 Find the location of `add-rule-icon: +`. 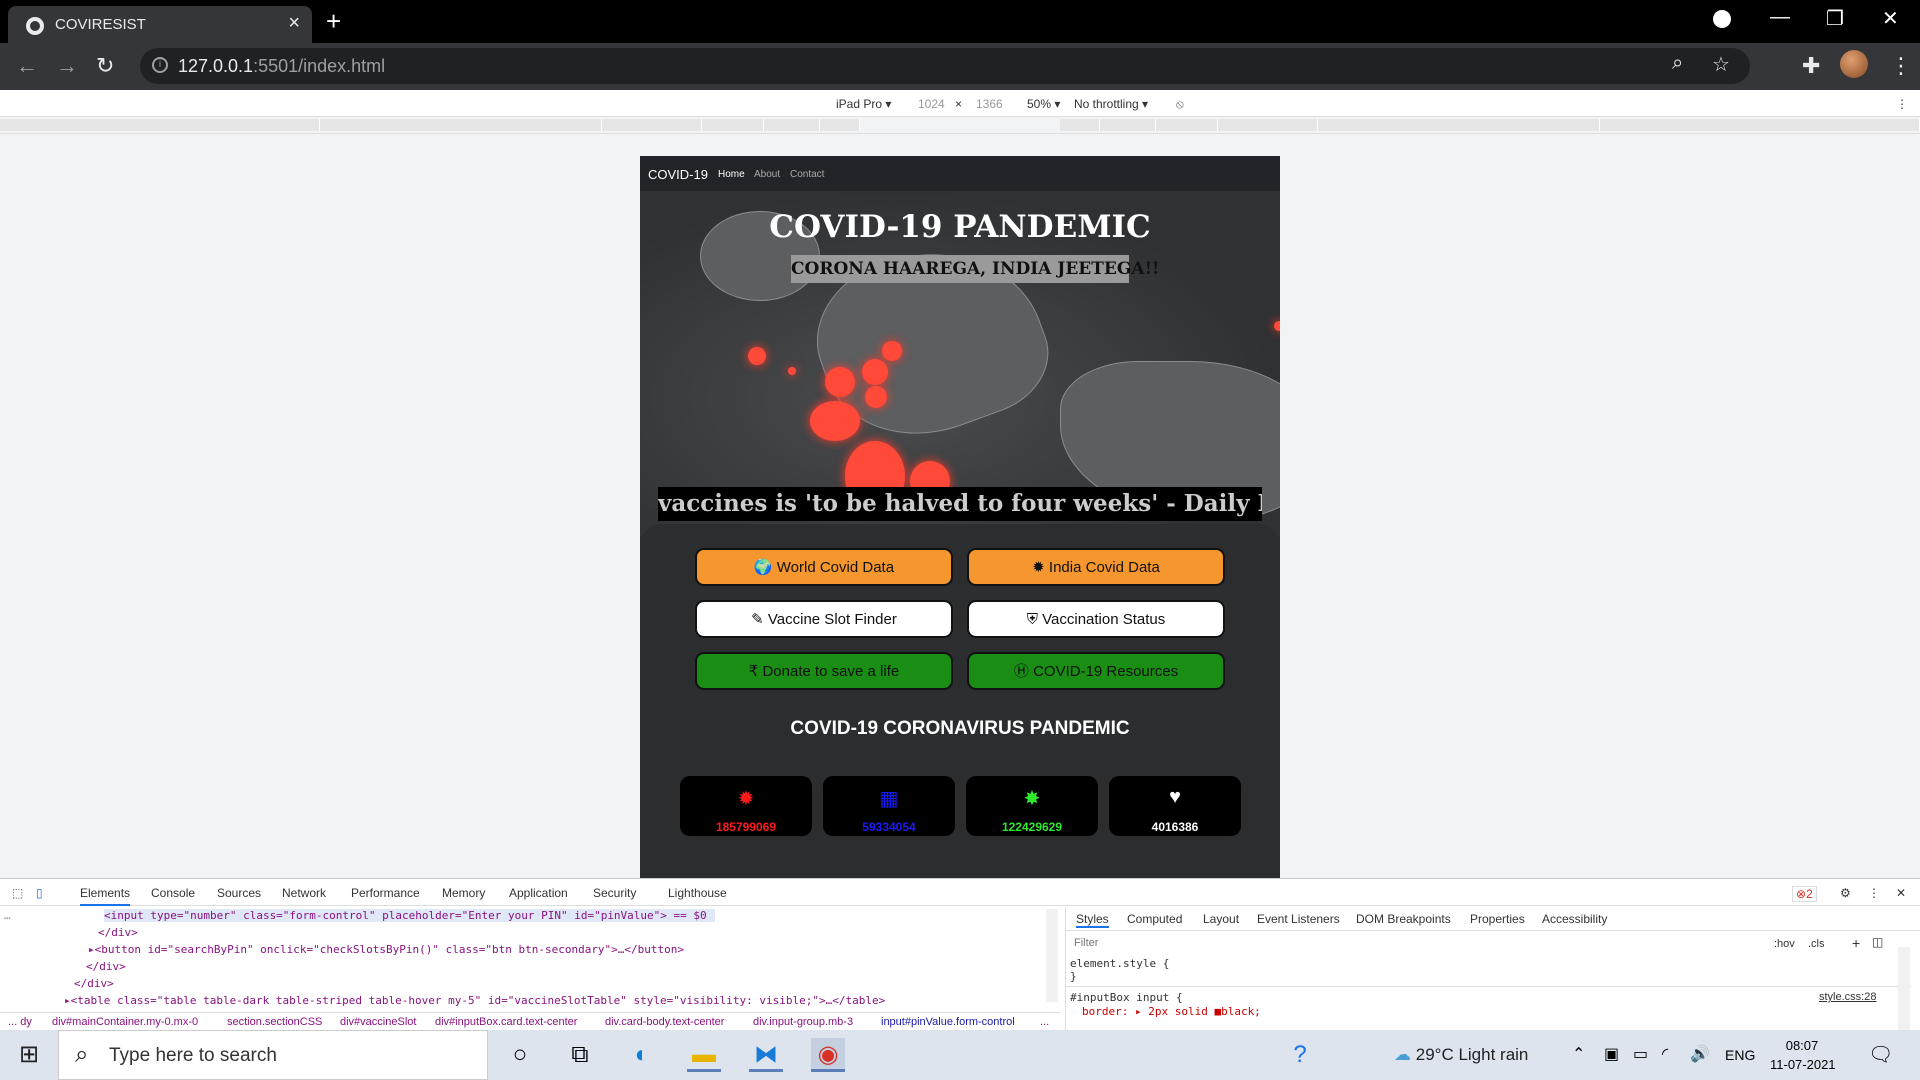

add-rule-icon: + is located at coordinates (1856, 943).